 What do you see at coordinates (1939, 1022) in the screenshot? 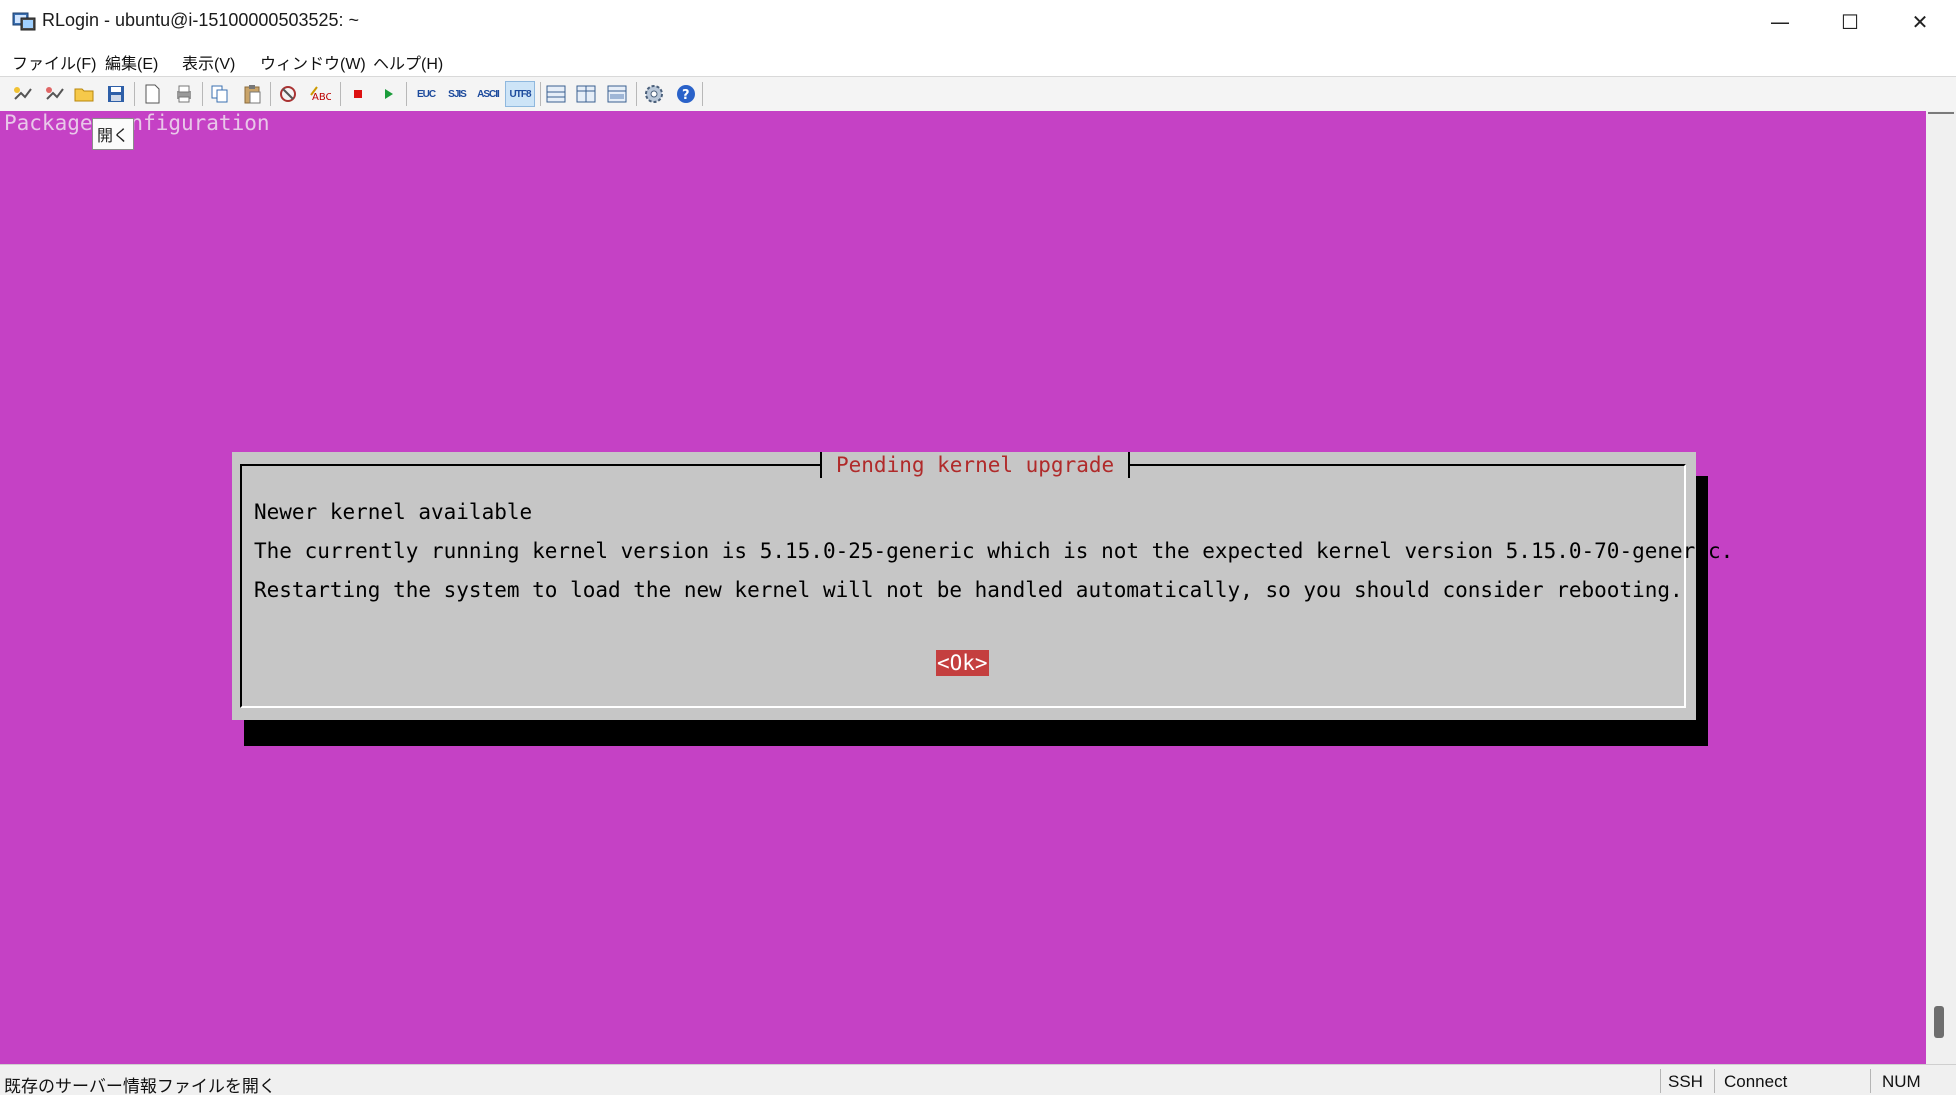
I see `scrollbar-thumb` at bounding box center [1939, 1022].